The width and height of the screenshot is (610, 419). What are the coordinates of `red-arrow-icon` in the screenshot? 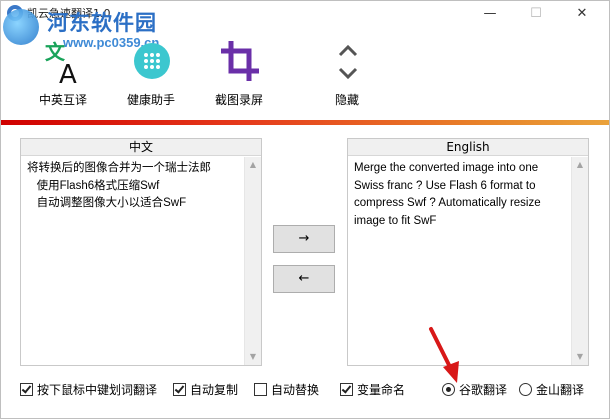 It's located at (444, 355).